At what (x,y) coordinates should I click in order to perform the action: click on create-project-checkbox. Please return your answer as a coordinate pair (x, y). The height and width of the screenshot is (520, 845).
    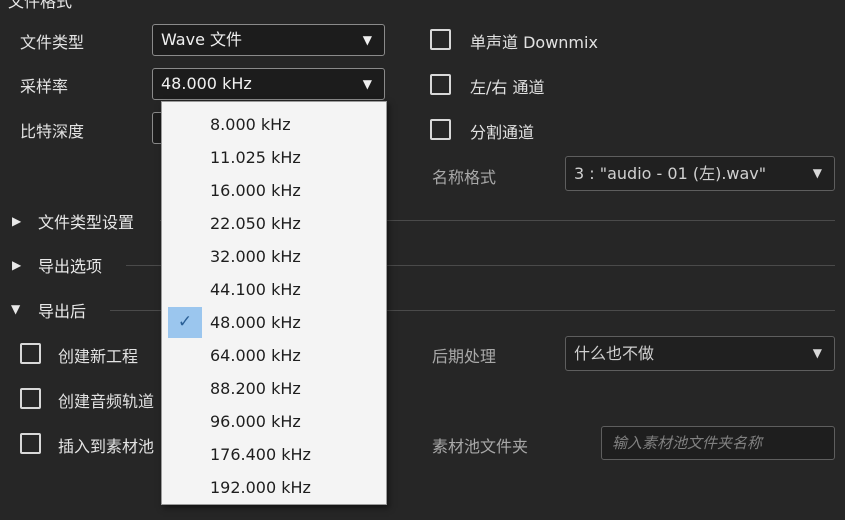
    Looking at the image, I should click on (30, 353).